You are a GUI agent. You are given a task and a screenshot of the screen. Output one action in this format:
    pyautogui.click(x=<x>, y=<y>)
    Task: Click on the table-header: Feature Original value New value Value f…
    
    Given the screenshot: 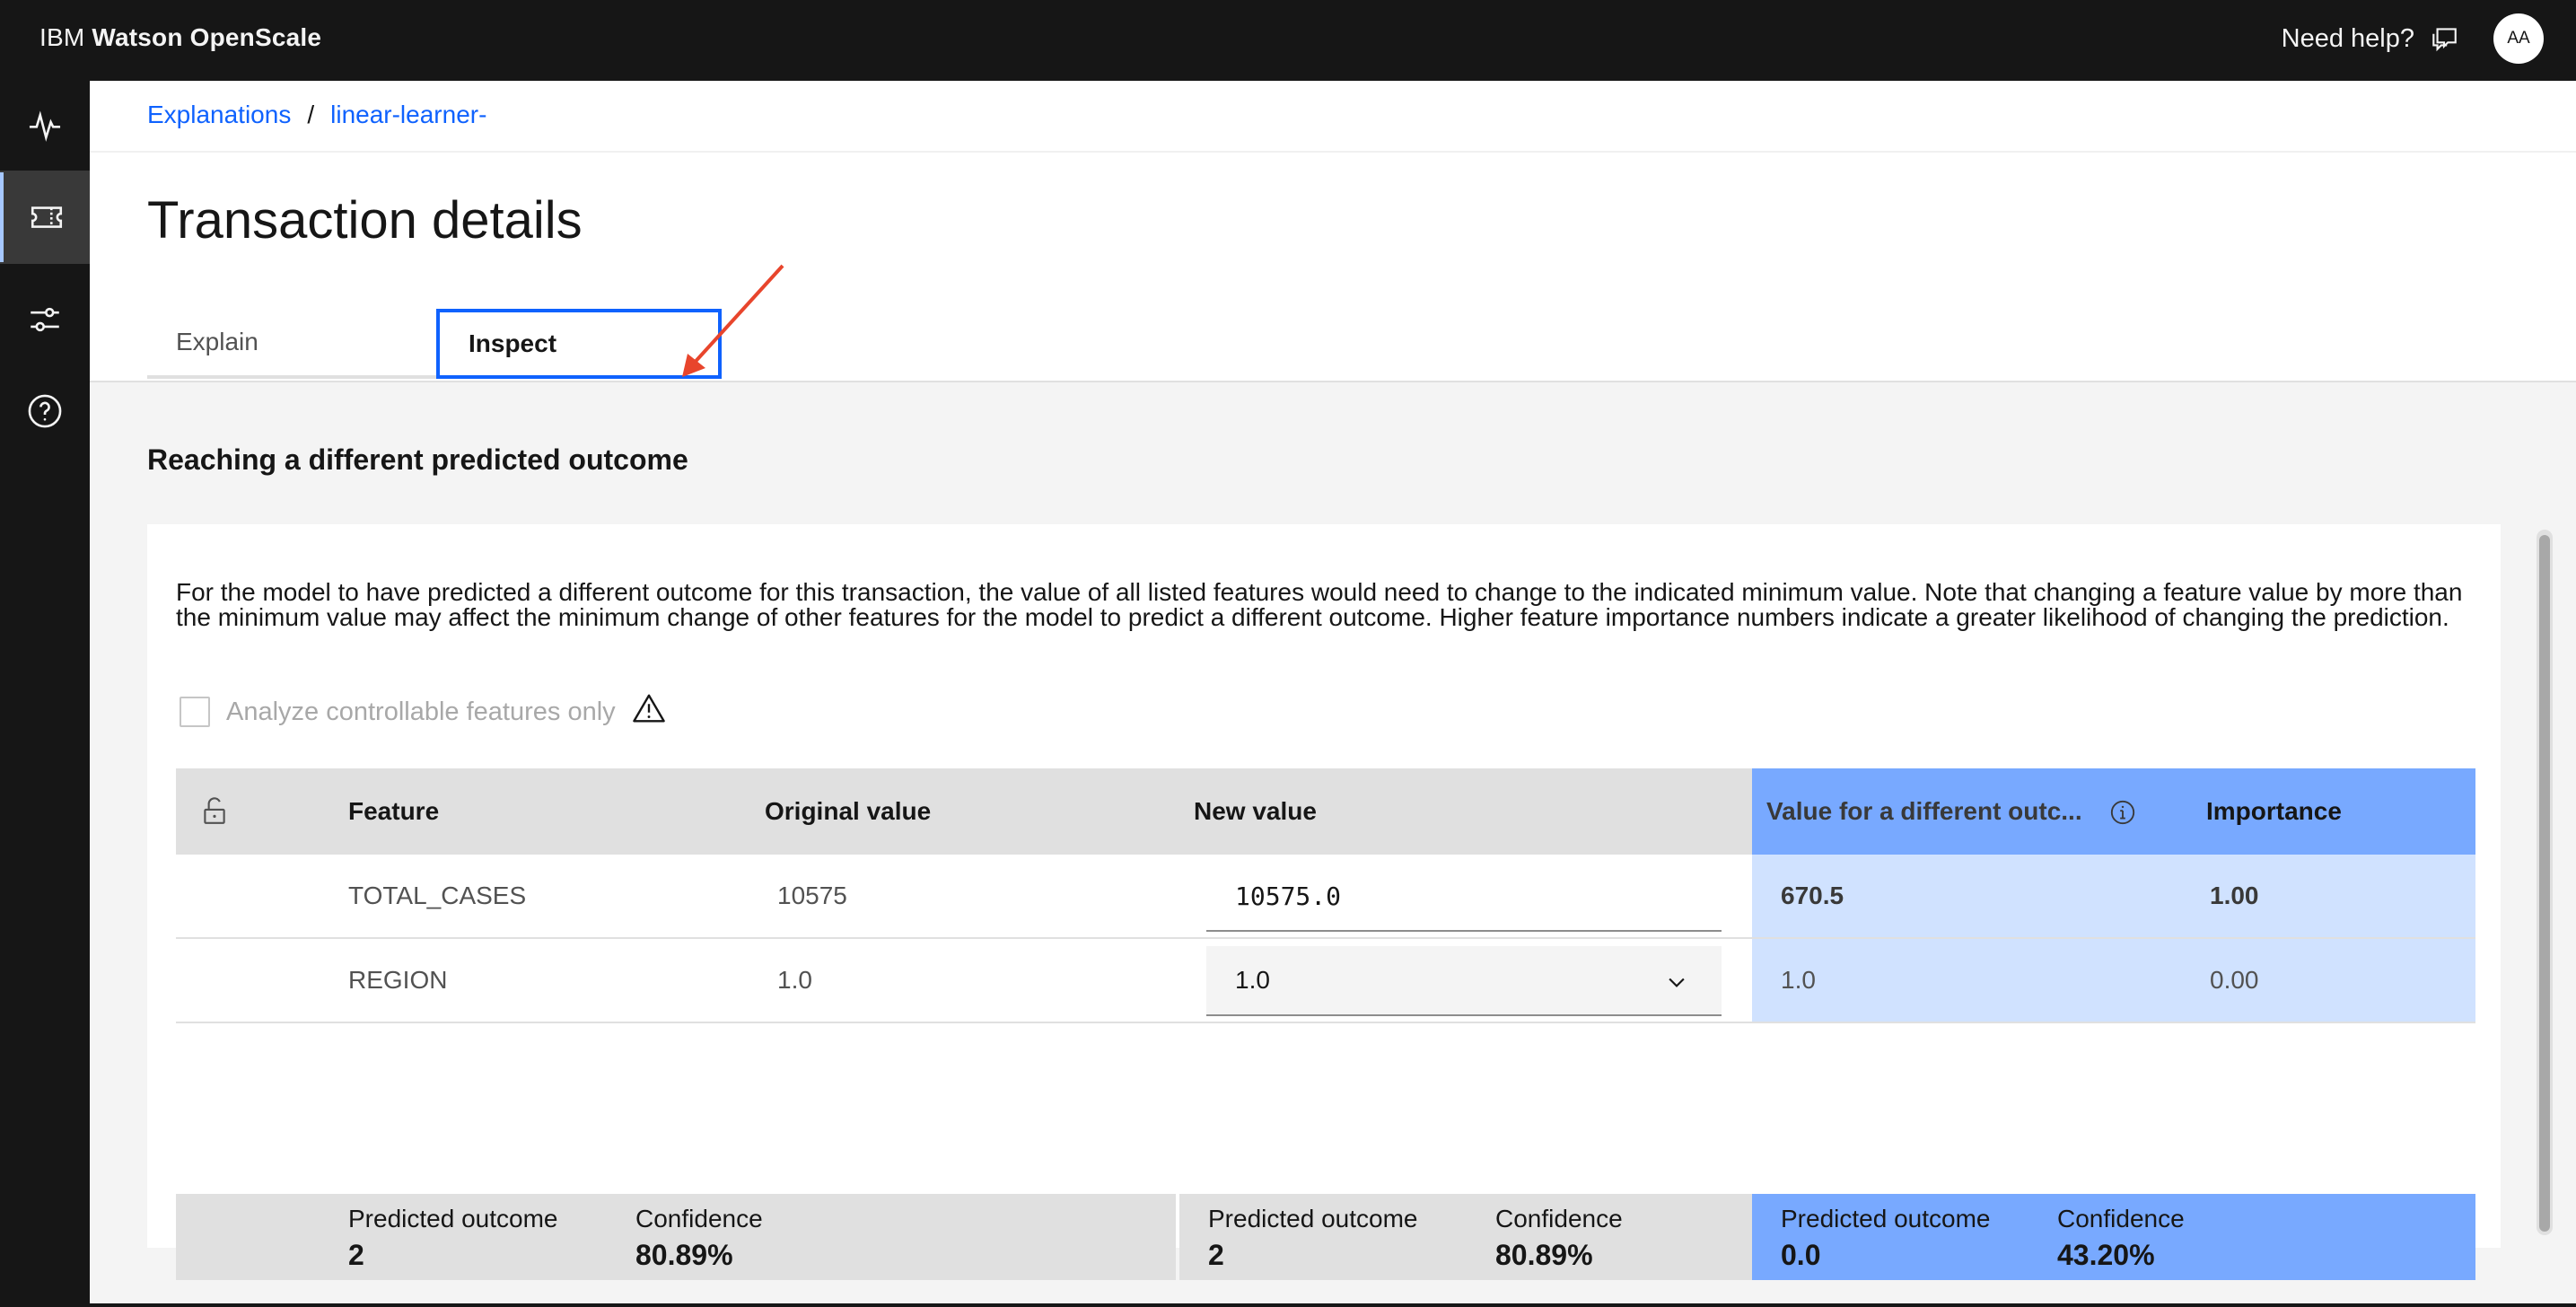 What is the action you would take?
    pyautogui.click(x=1325, y=812)
    